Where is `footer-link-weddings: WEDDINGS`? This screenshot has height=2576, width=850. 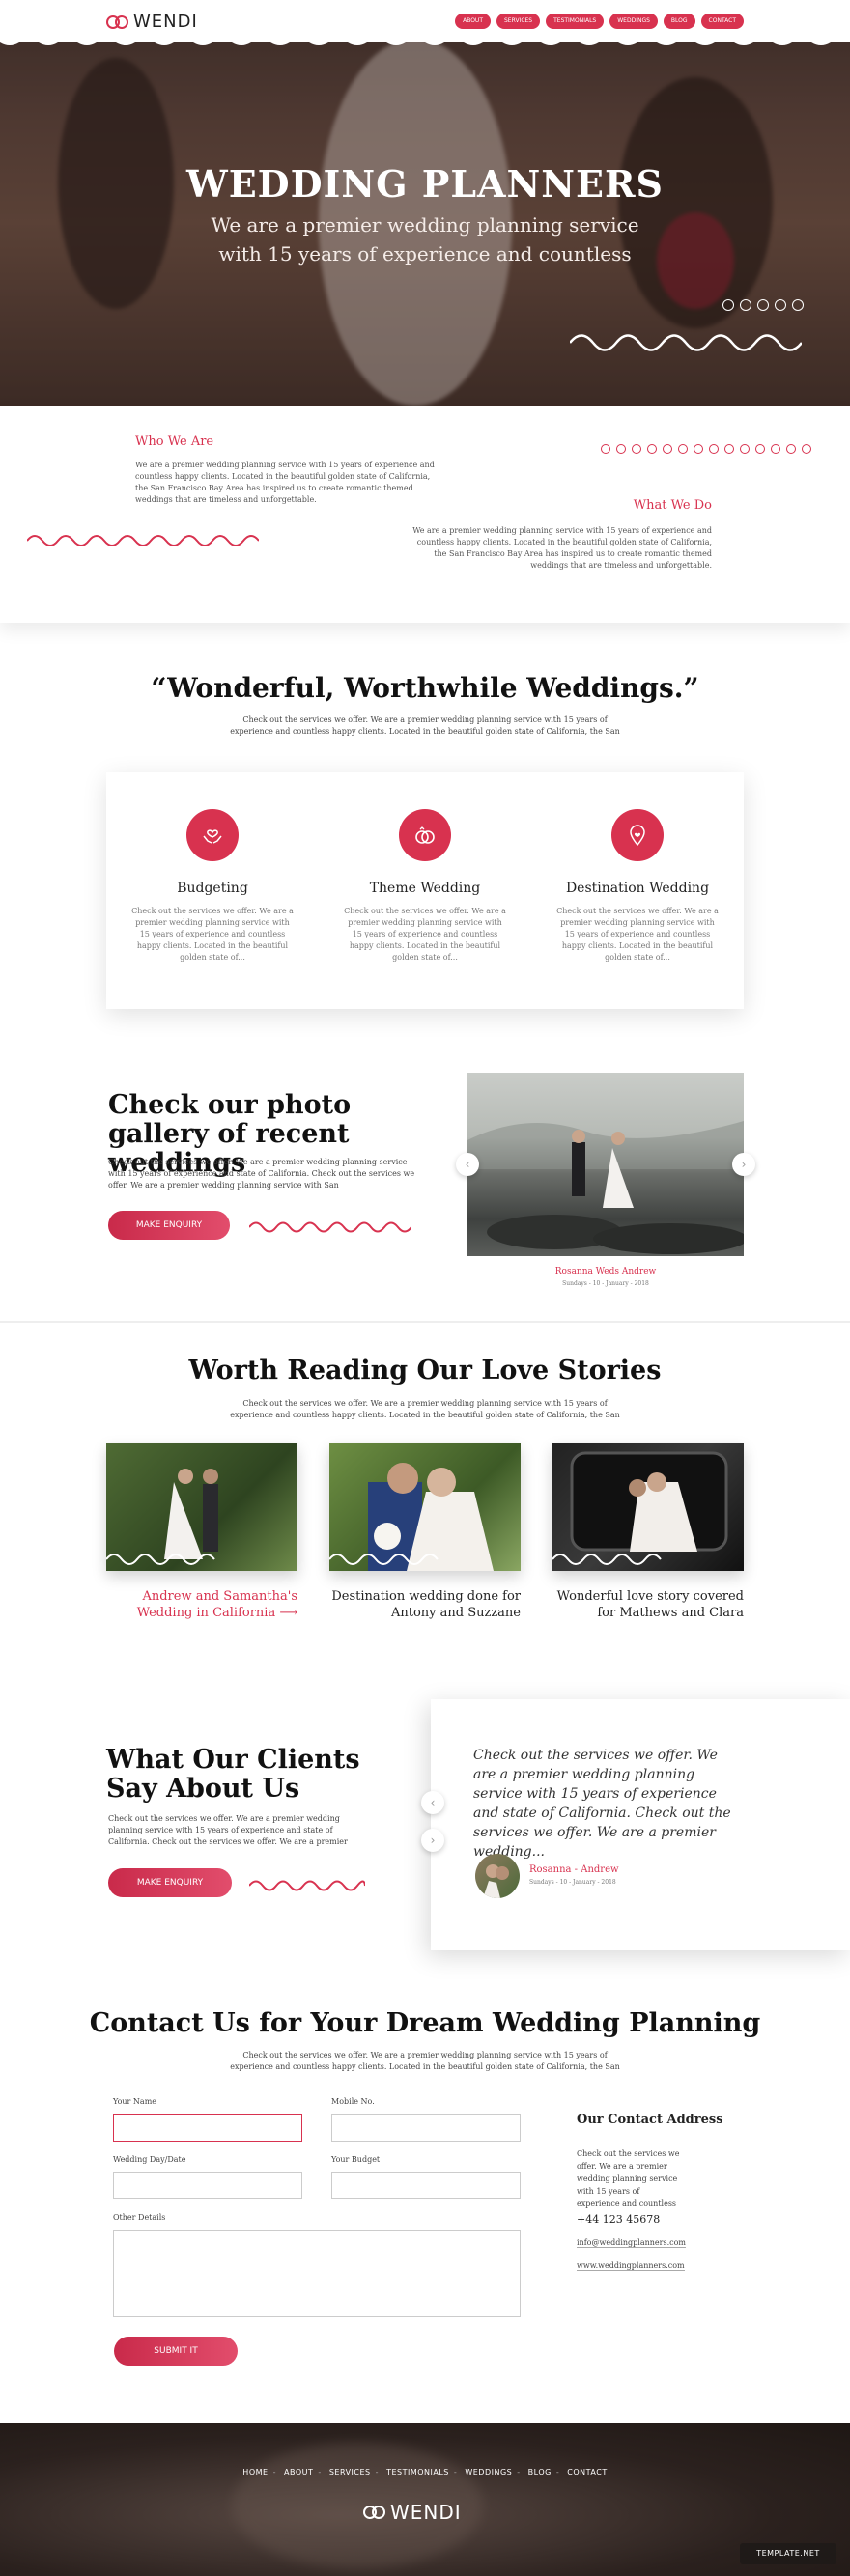 footer-link-weddings: WEDDINGS is located at coordinates (489, 2473).